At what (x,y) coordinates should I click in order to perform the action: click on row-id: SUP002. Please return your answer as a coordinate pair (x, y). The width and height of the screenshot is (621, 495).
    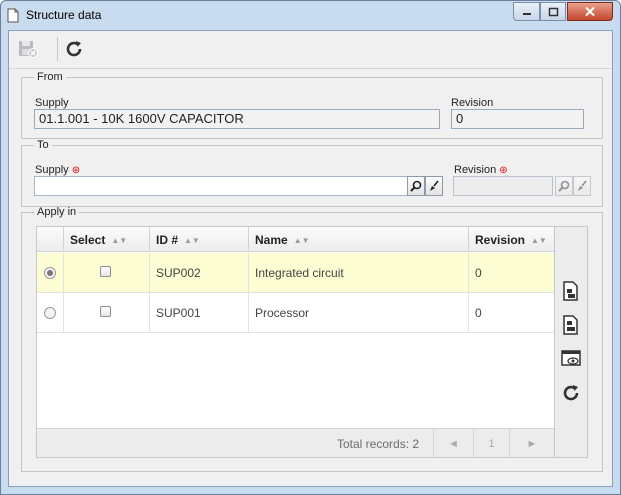
    Looking at the image, I should click on (199, 272).